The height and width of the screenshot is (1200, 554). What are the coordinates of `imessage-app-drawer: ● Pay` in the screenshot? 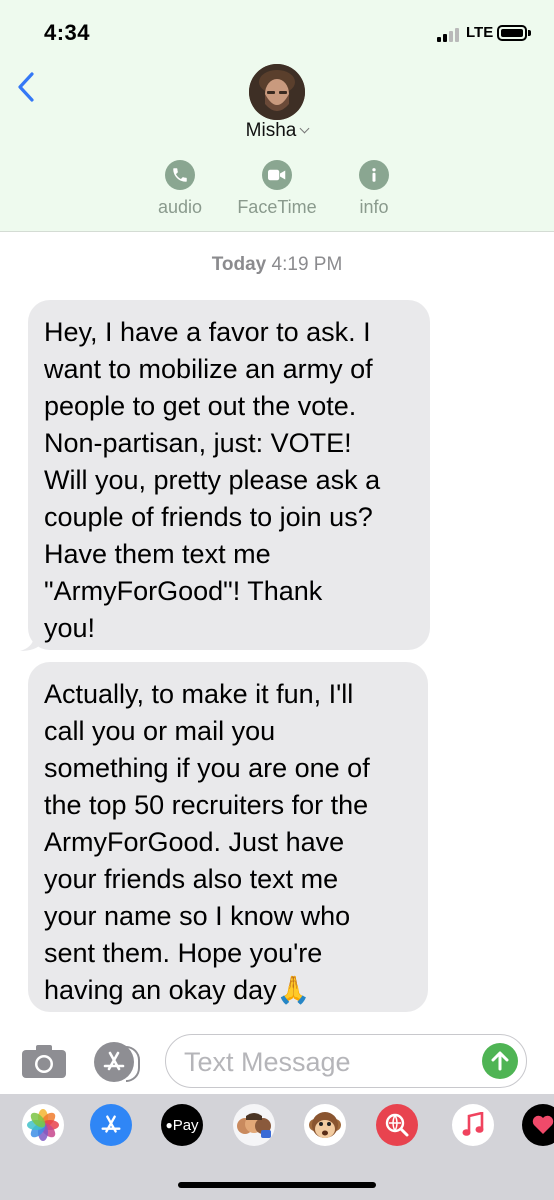 It's located at (277, 1147).